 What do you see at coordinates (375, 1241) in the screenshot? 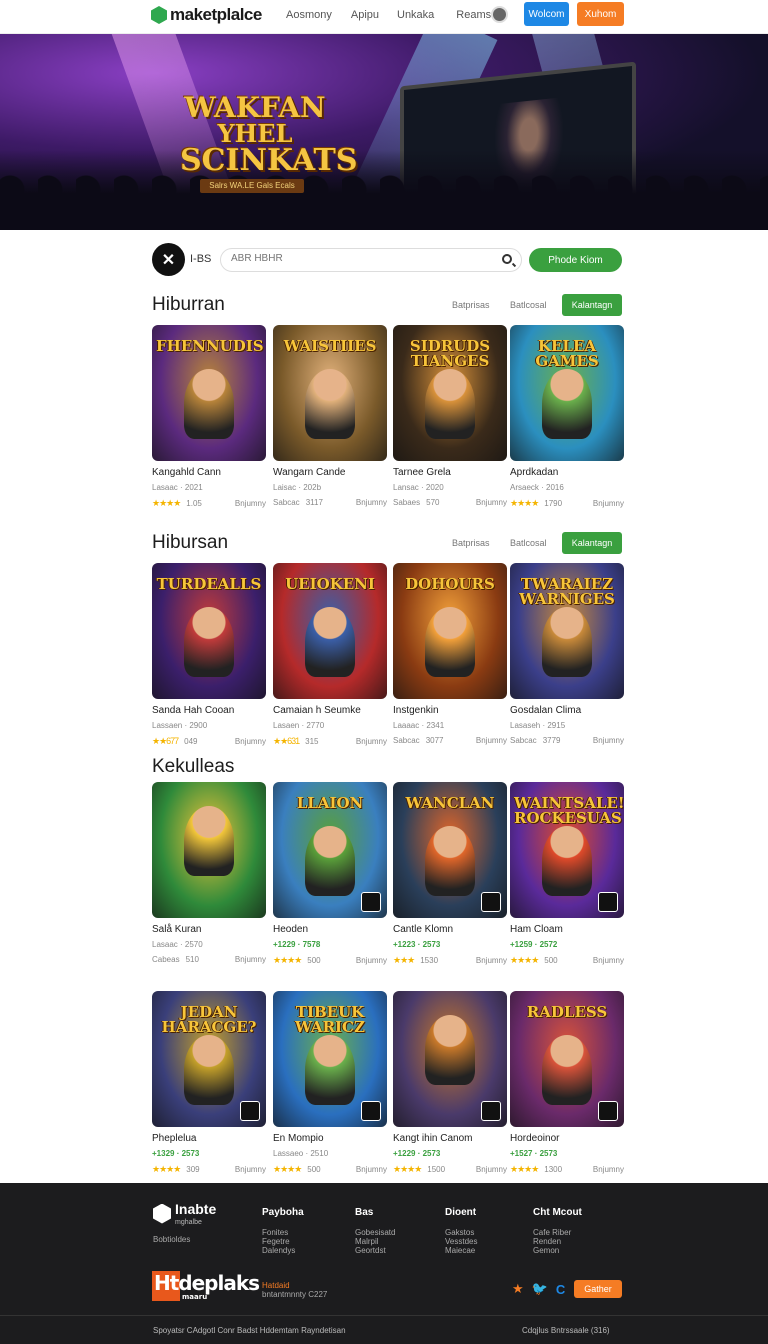
I see `footer-link: Malrpil` at bounding box center [375, 1241].